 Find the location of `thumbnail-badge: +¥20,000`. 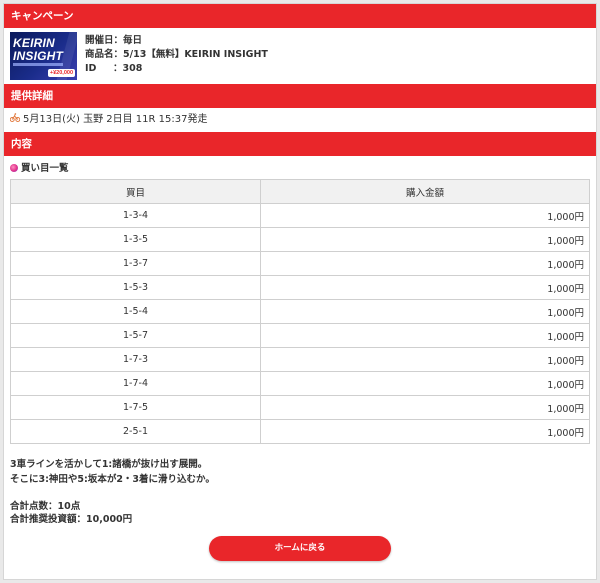

thumbnail-badge: +¥20,000 is located at coordinates (61, 73).